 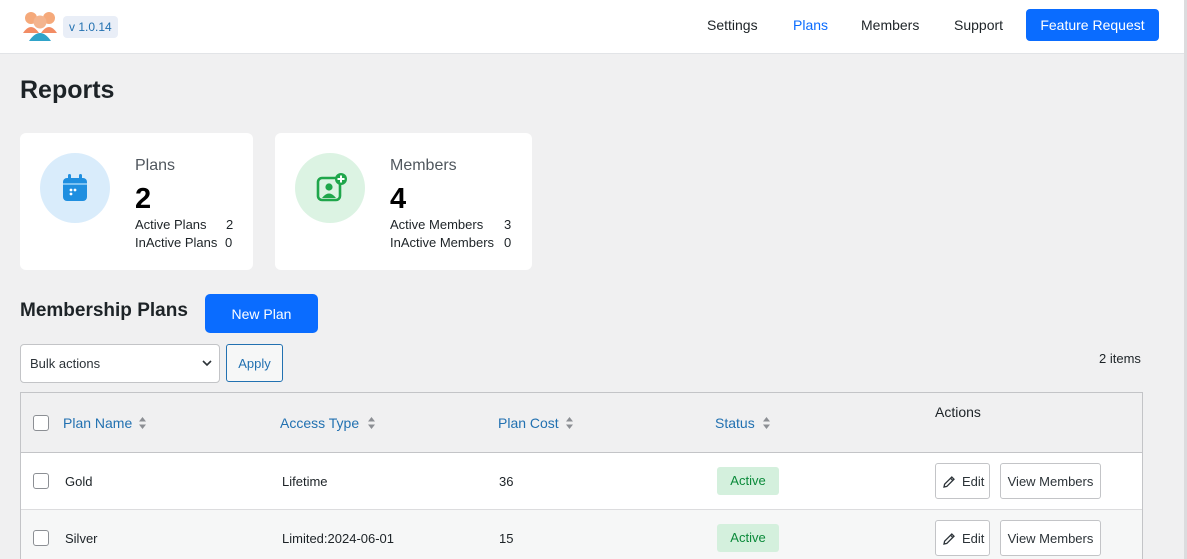 What do you see at coordinates (305, 481) in the screenshot?
I see `access-type: Lifetime` at bounding box center [305, 481].